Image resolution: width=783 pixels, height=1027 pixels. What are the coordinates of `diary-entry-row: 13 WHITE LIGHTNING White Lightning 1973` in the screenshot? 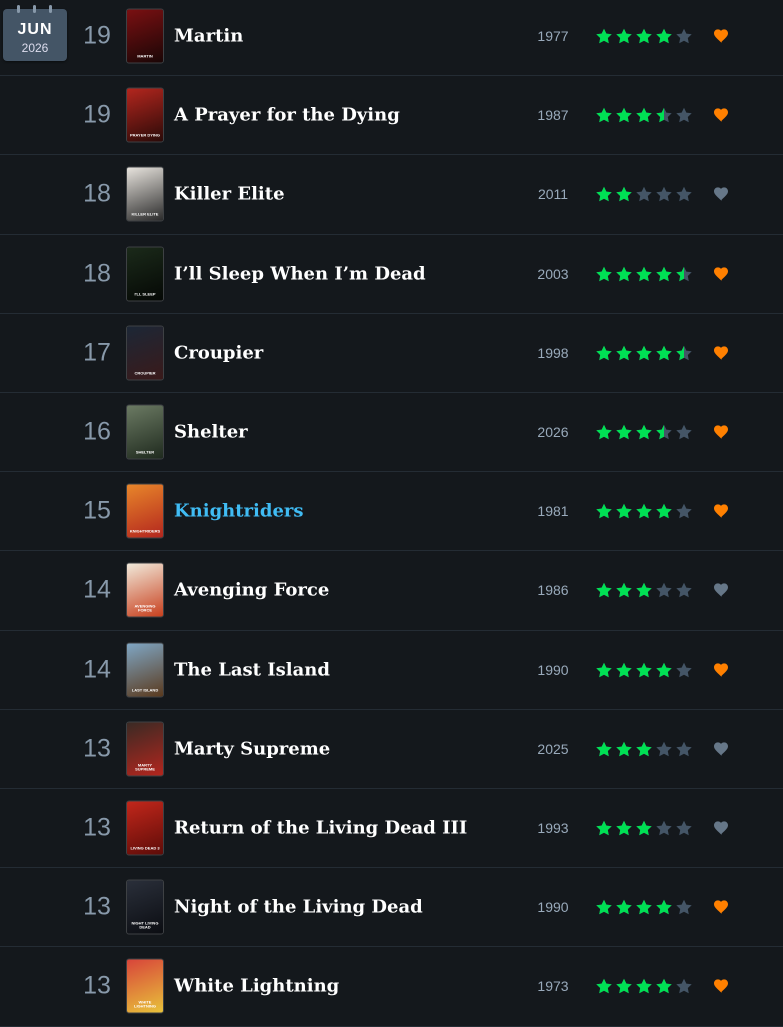 It's located at (391, 987).